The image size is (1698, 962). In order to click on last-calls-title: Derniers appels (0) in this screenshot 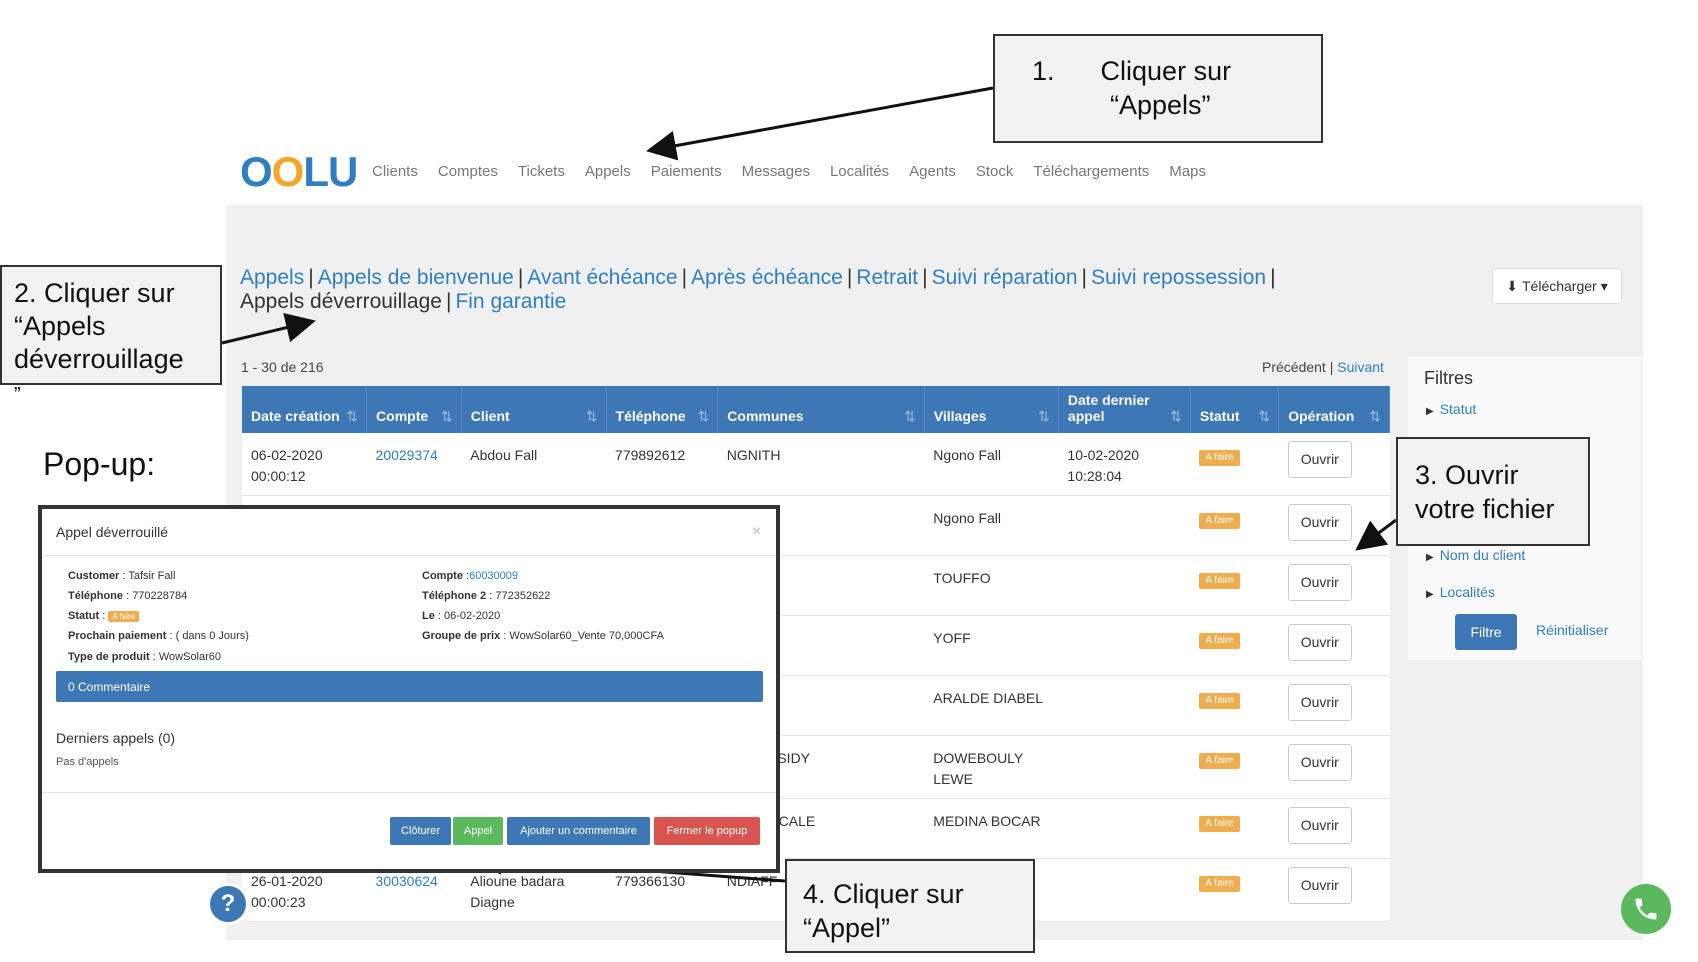, I will do `click(116, 738)`.